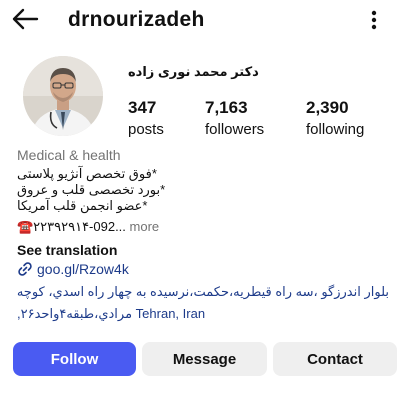  What do you see at coordinates (146, 129) in the screenshot?
I see `stat-posts-label: posts` at bounding box center [146, 129].